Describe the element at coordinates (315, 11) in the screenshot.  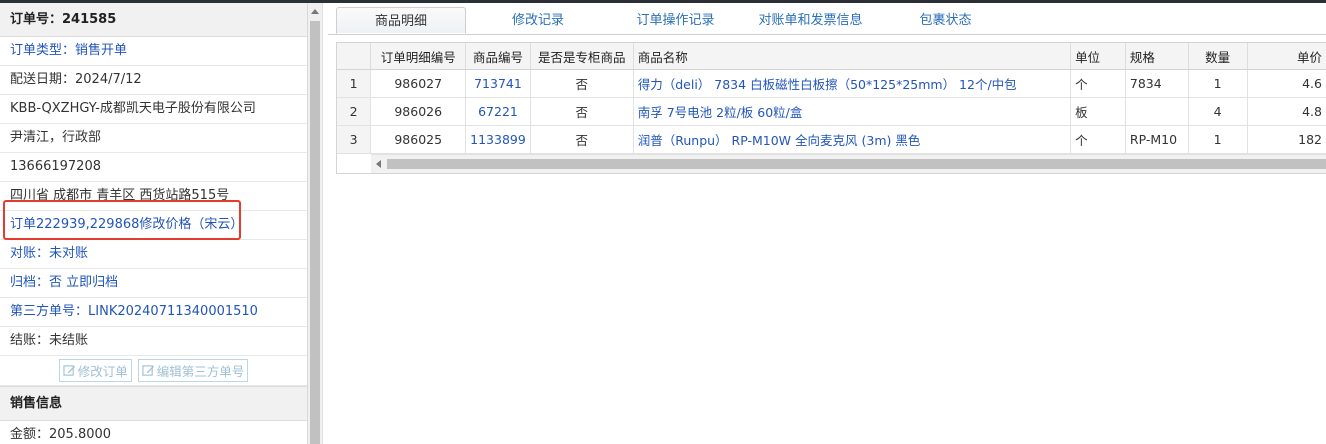
I see `scroll-up-arrow-icon` at that location.